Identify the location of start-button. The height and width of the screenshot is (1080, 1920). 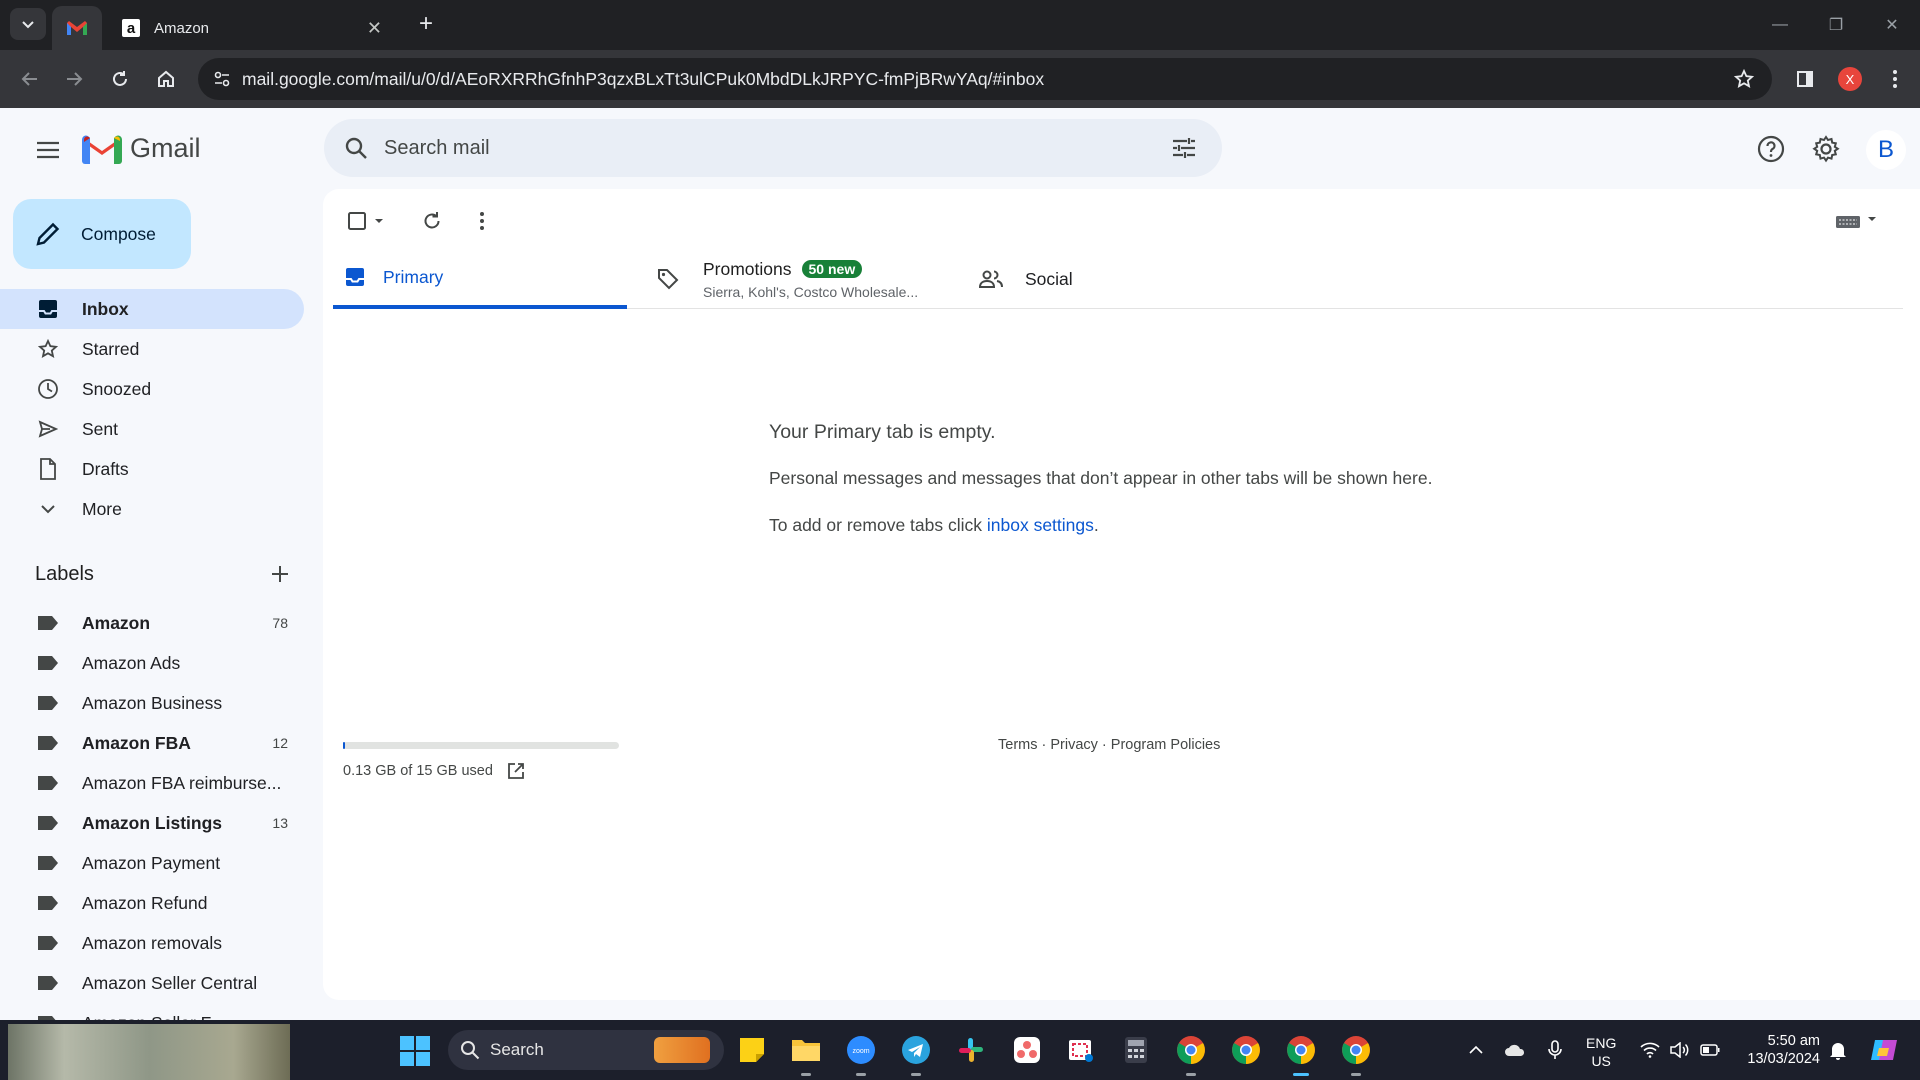
(415, 1051).